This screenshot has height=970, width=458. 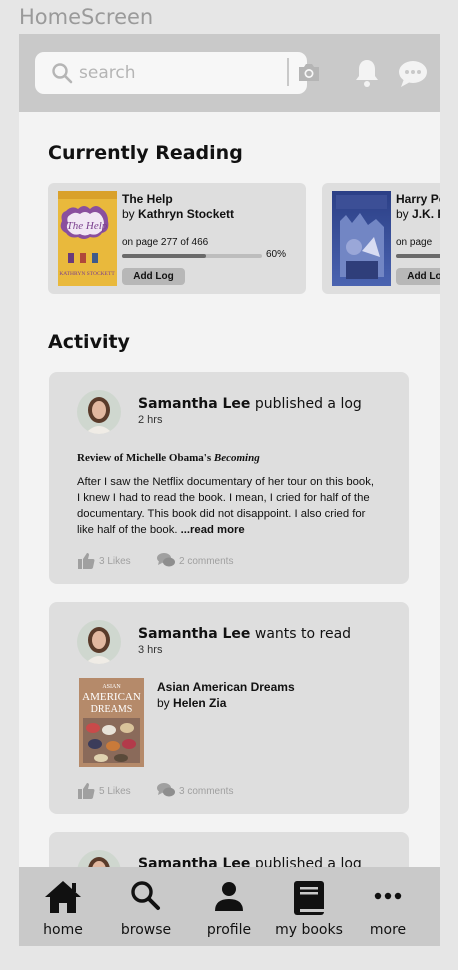 I want to click on review-book-title: Becoming, so click(x=237, y=458).